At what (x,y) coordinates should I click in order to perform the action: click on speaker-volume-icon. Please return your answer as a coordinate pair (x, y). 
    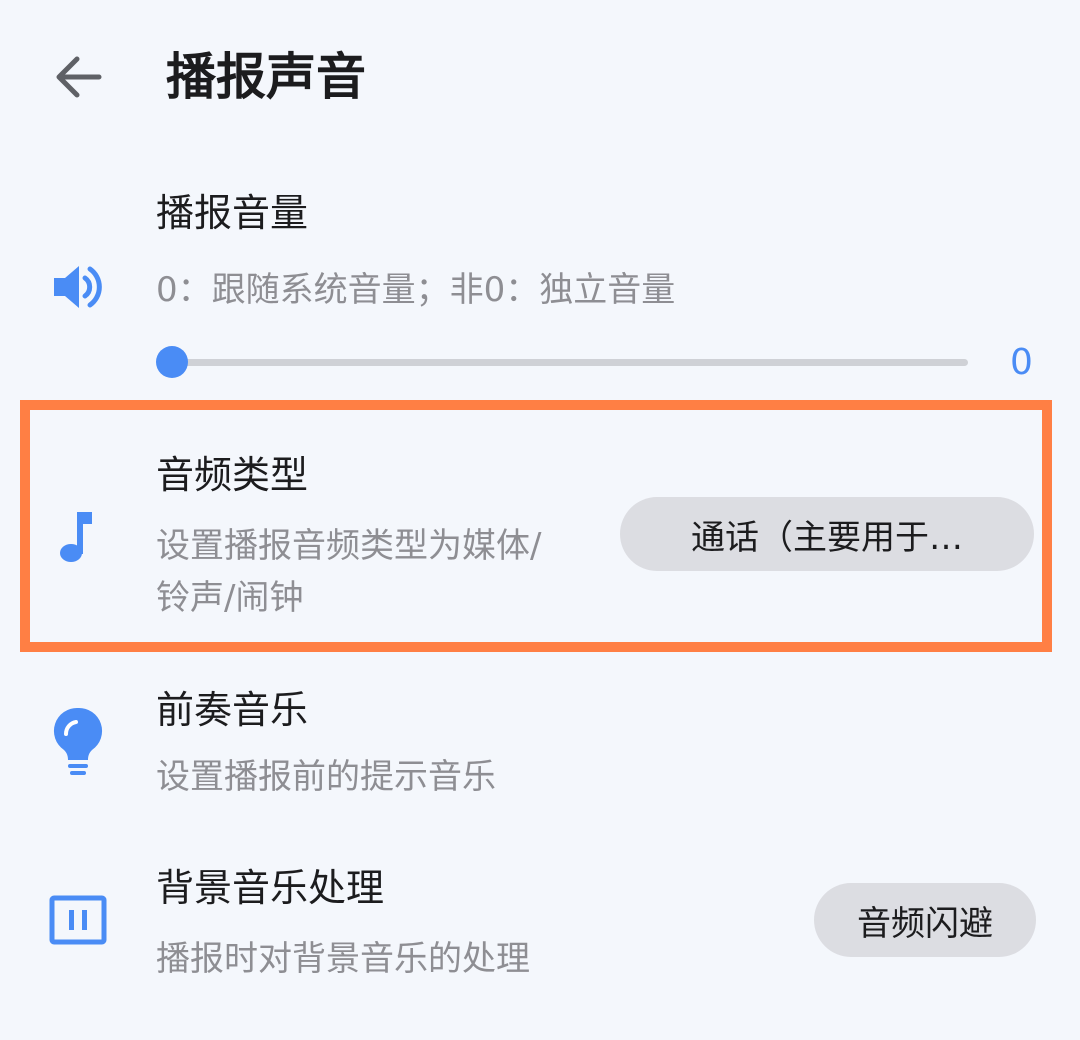
    Looking at the image, I should click on (78, 287).